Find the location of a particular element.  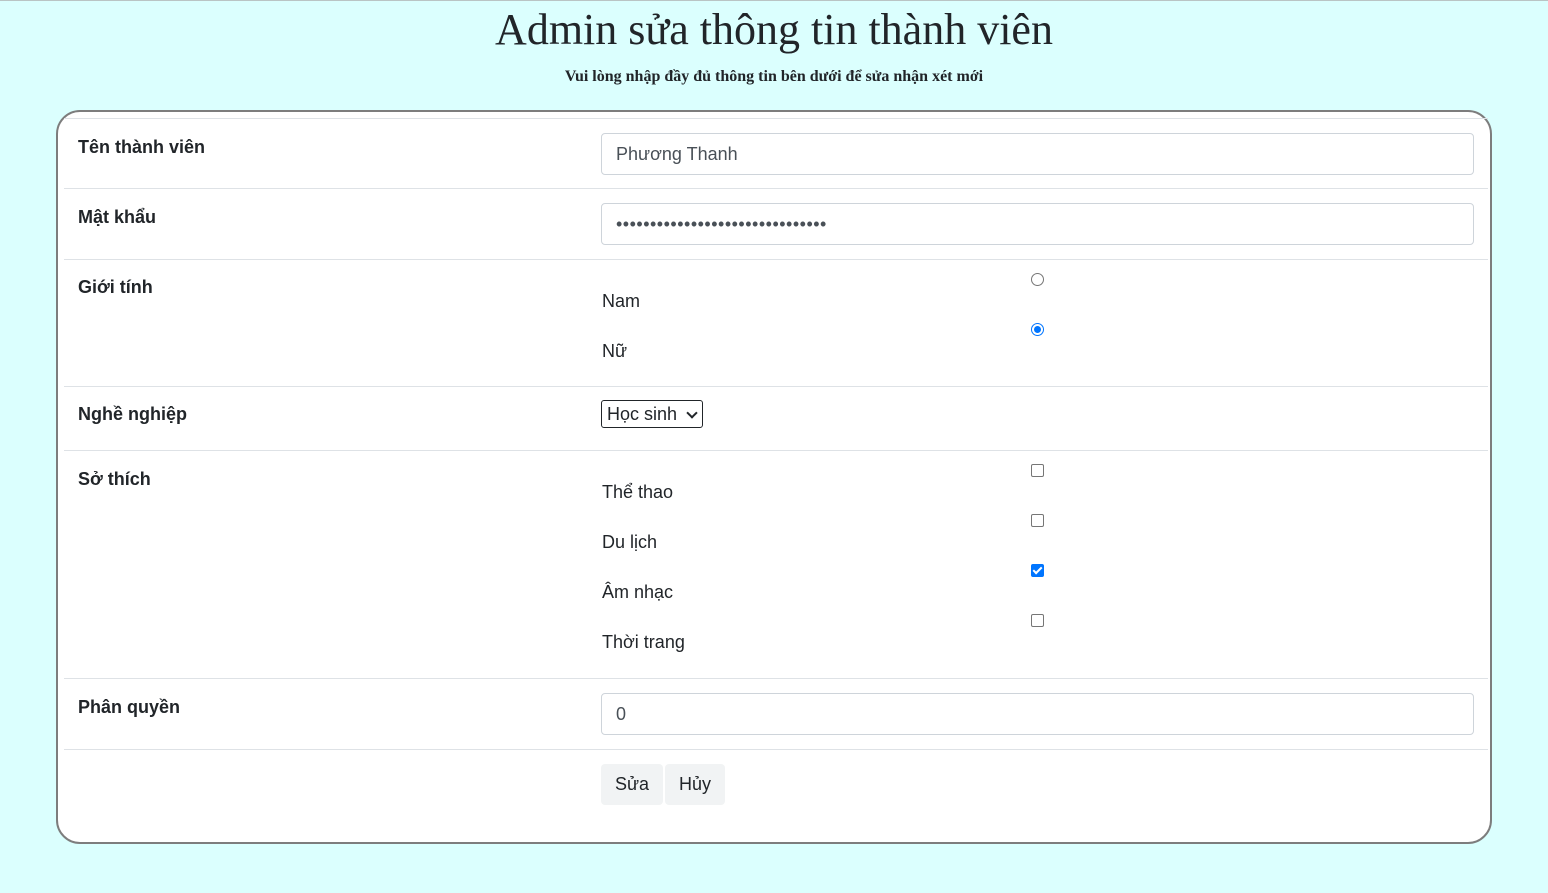

hobby-checkbox-music is located at coordinates (1037, 570).